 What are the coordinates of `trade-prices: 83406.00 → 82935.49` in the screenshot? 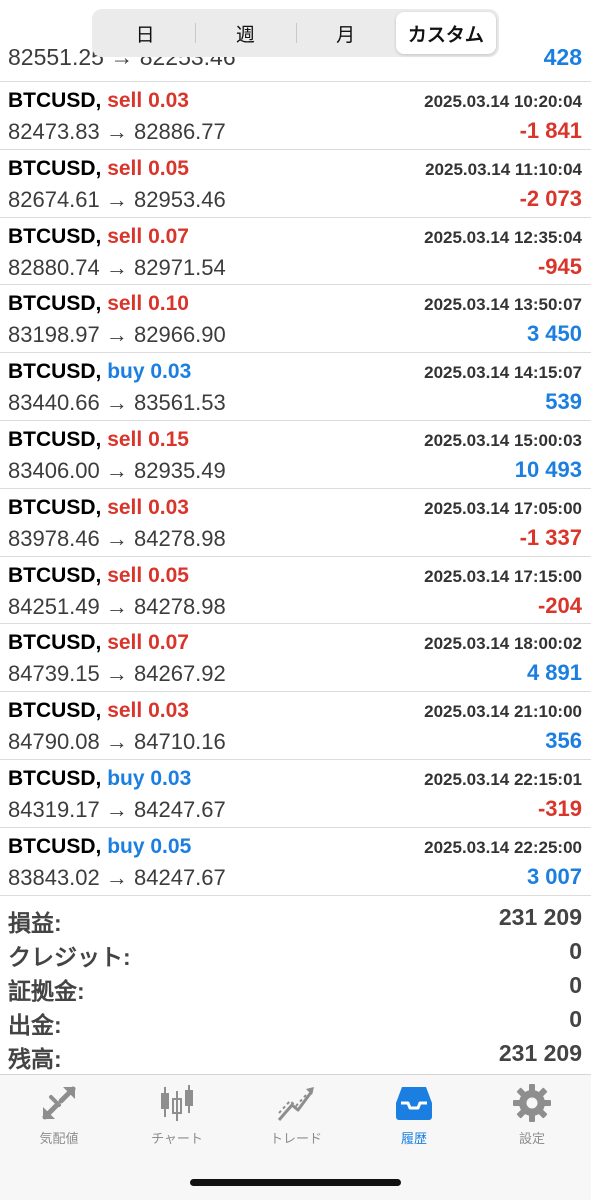 It's located at (117, 471).